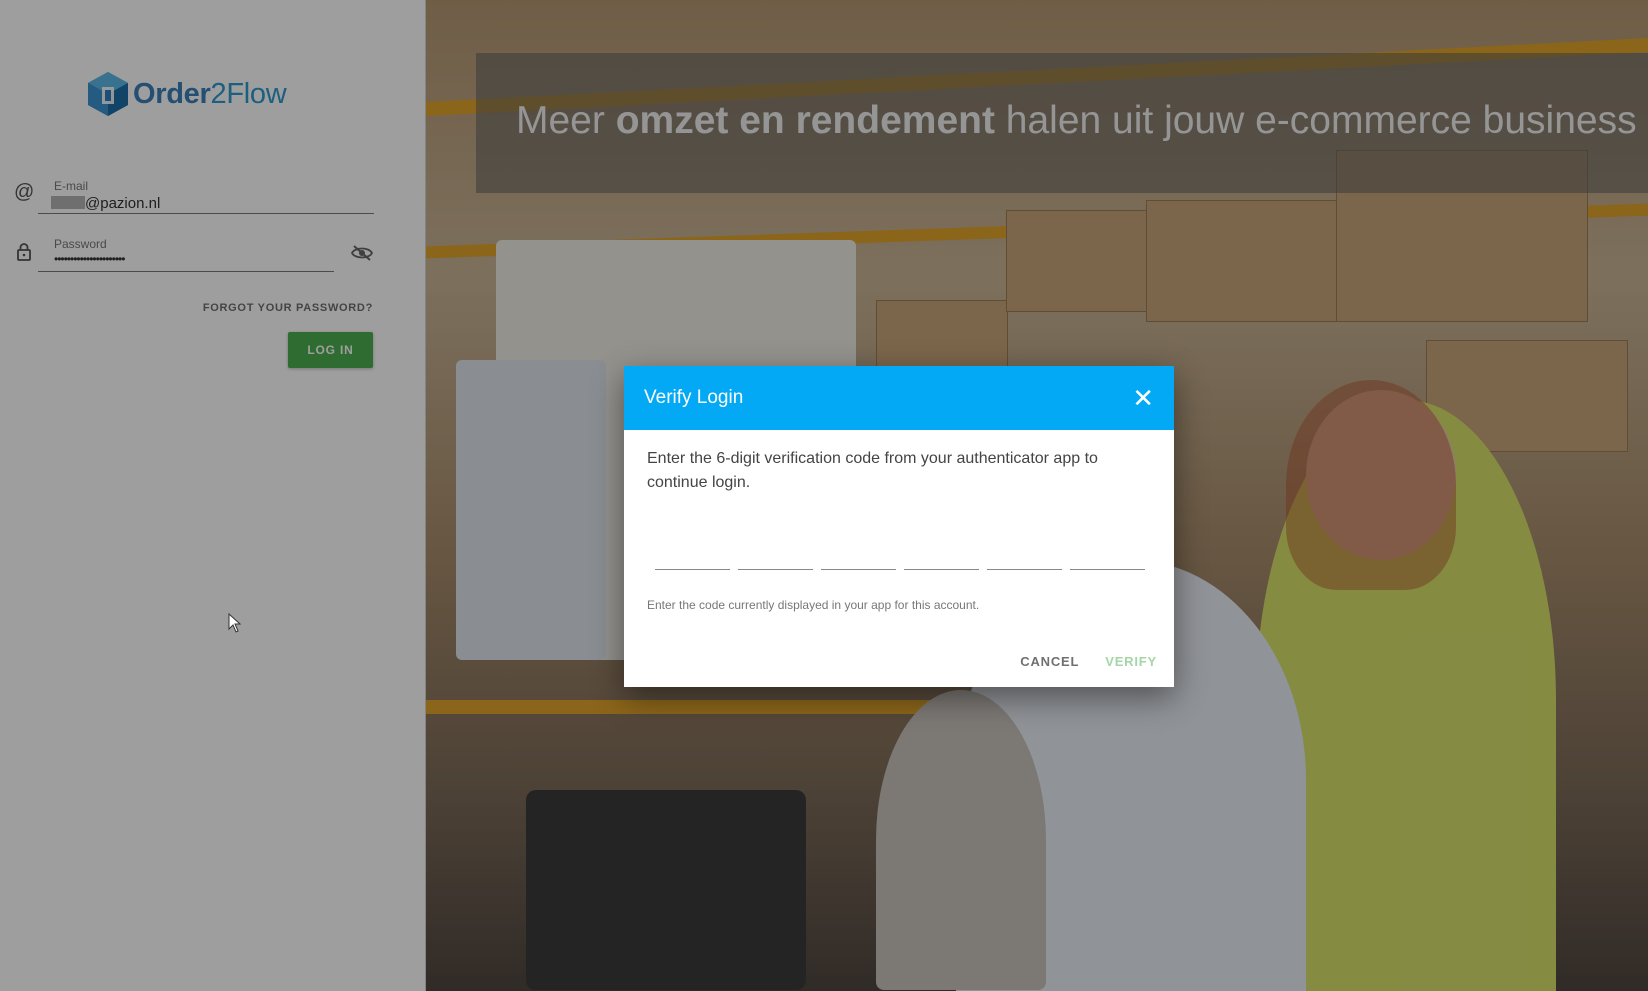 The image size is (1648, 991). What do you see at coordinates (235, 623) in the screenshot?
I see `mouse-cursor-icon` at bounding box center [235, 623].